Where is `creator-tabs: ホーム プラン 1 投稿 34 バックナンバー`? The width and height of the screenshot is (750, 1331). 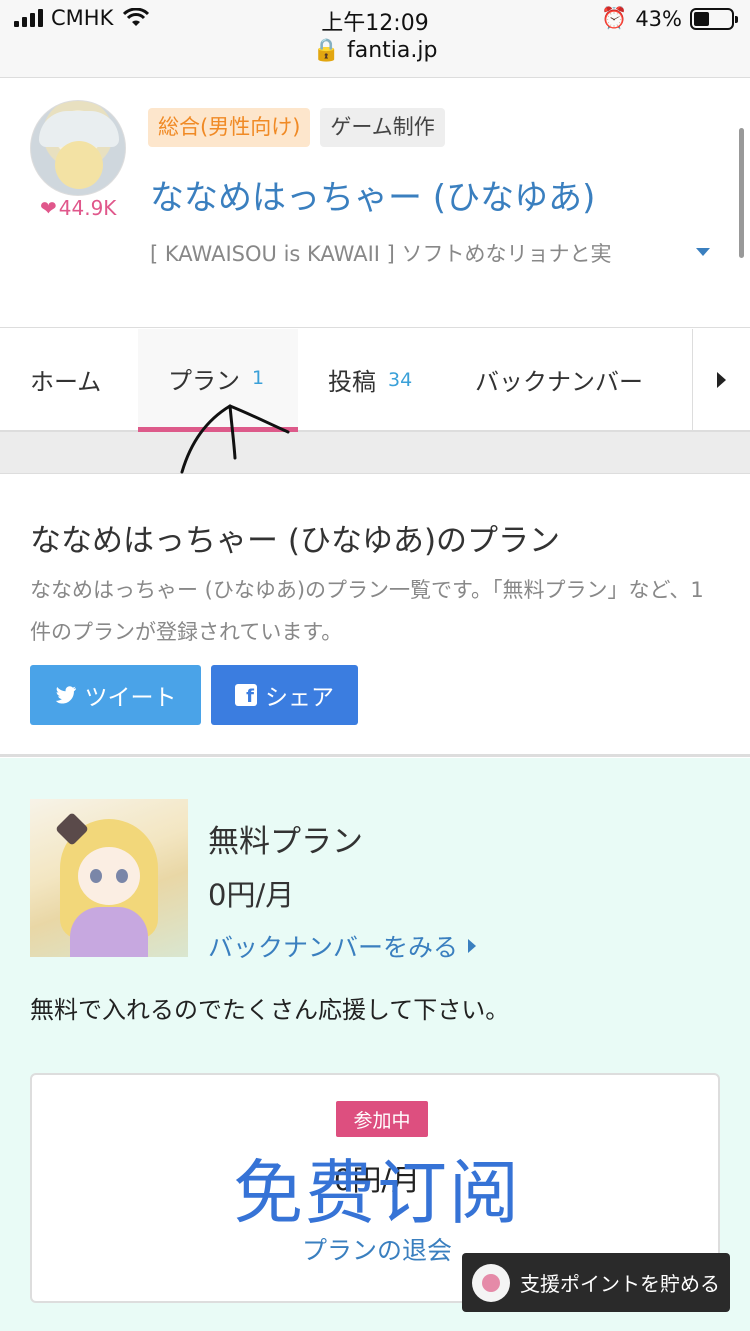 creator-tabs: ホーム プラン 1 投稿 34 バックナンバー is located at coordinates (375, 380).